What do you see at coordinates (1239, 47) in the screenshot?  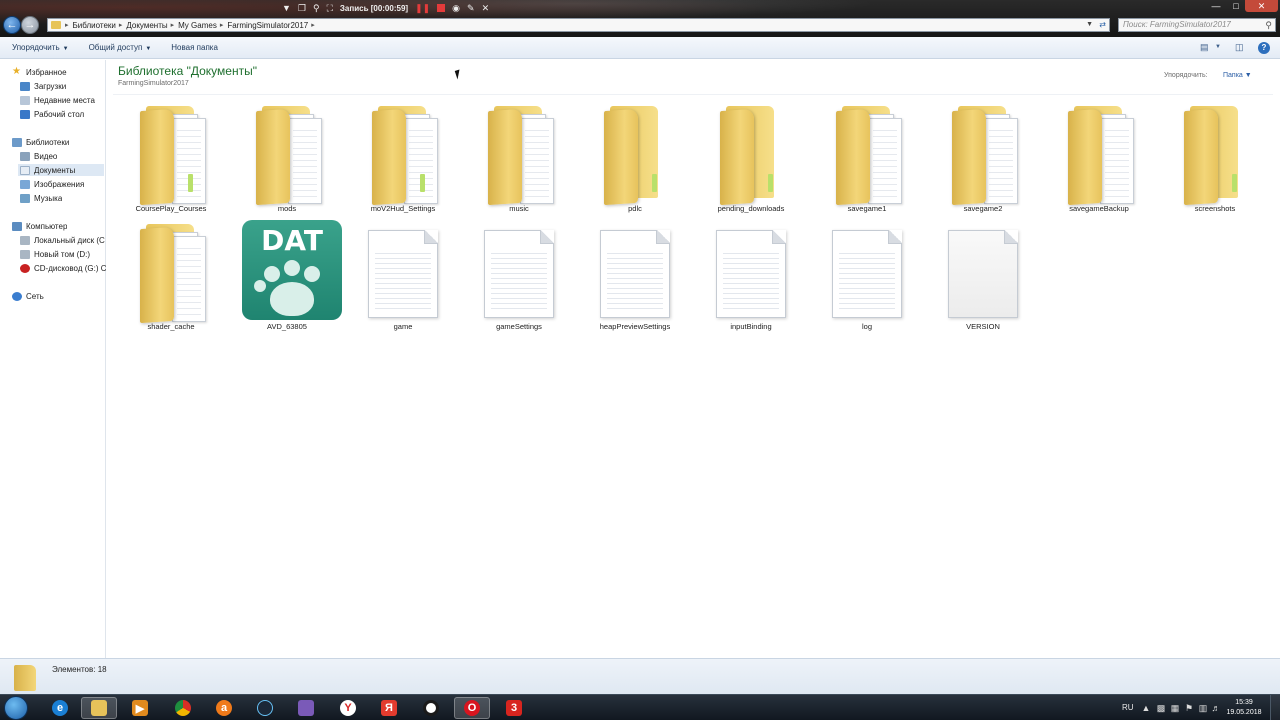 I see `preview-pane-icon: ◫` at bounding box center [1239, 47].